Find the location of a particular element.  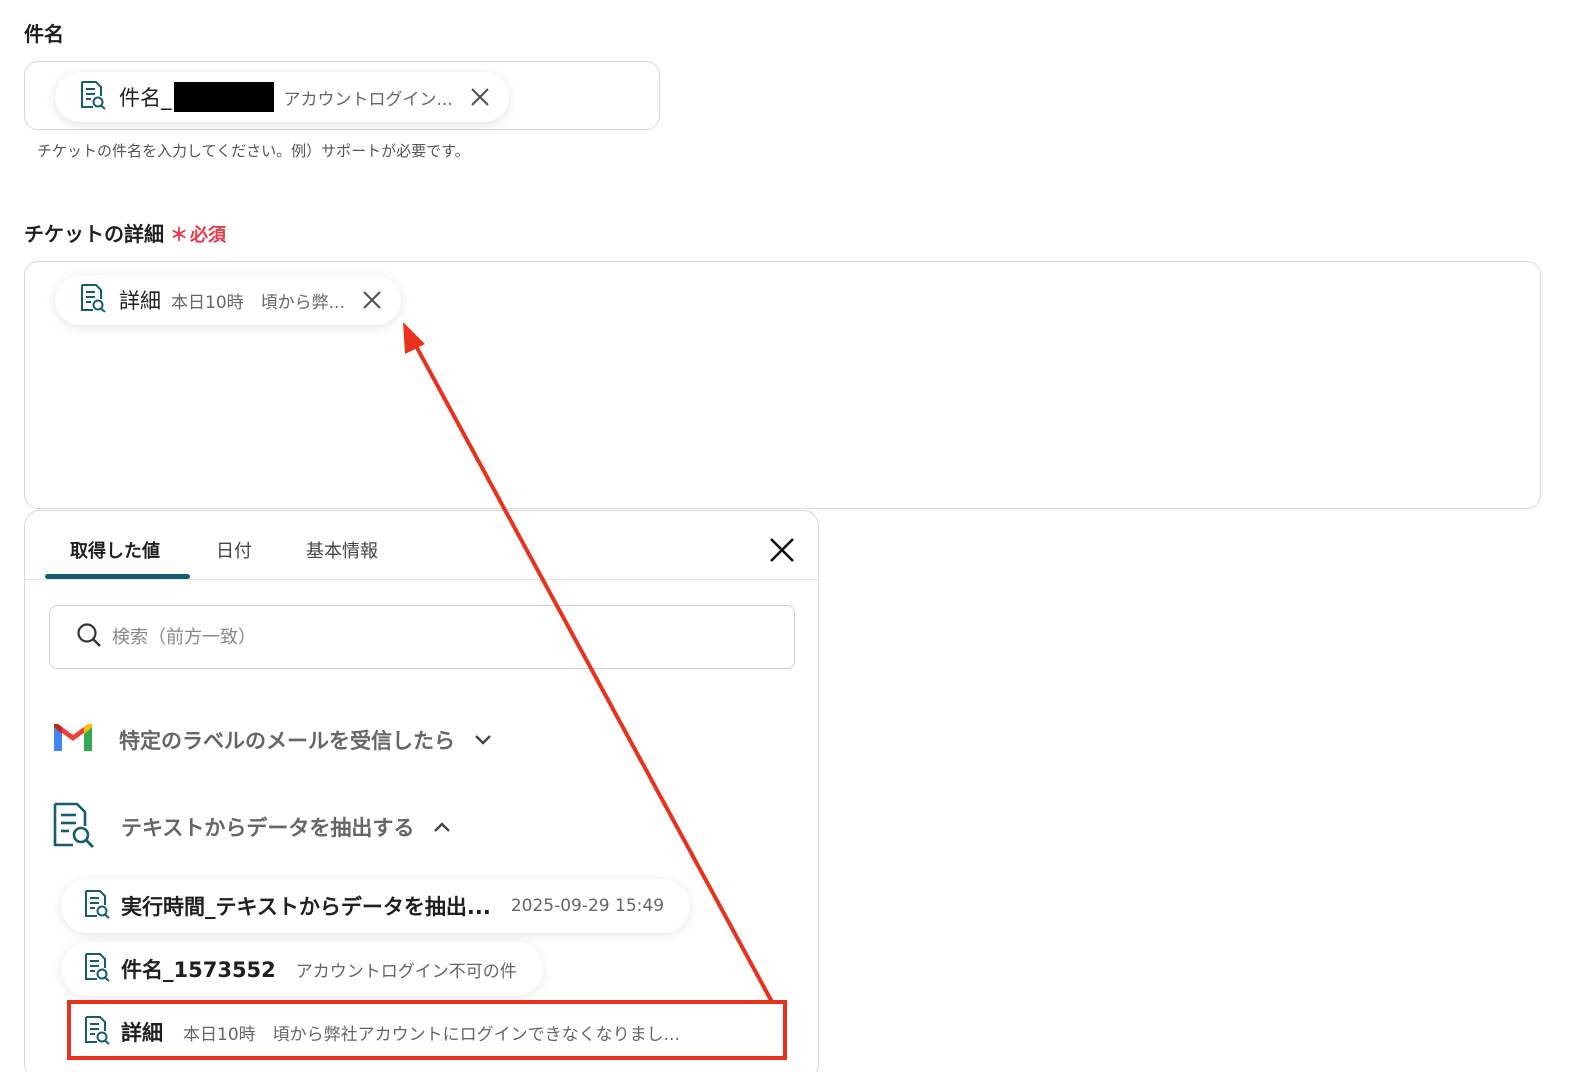

gmail-icon is located at coordinates (73, 740).